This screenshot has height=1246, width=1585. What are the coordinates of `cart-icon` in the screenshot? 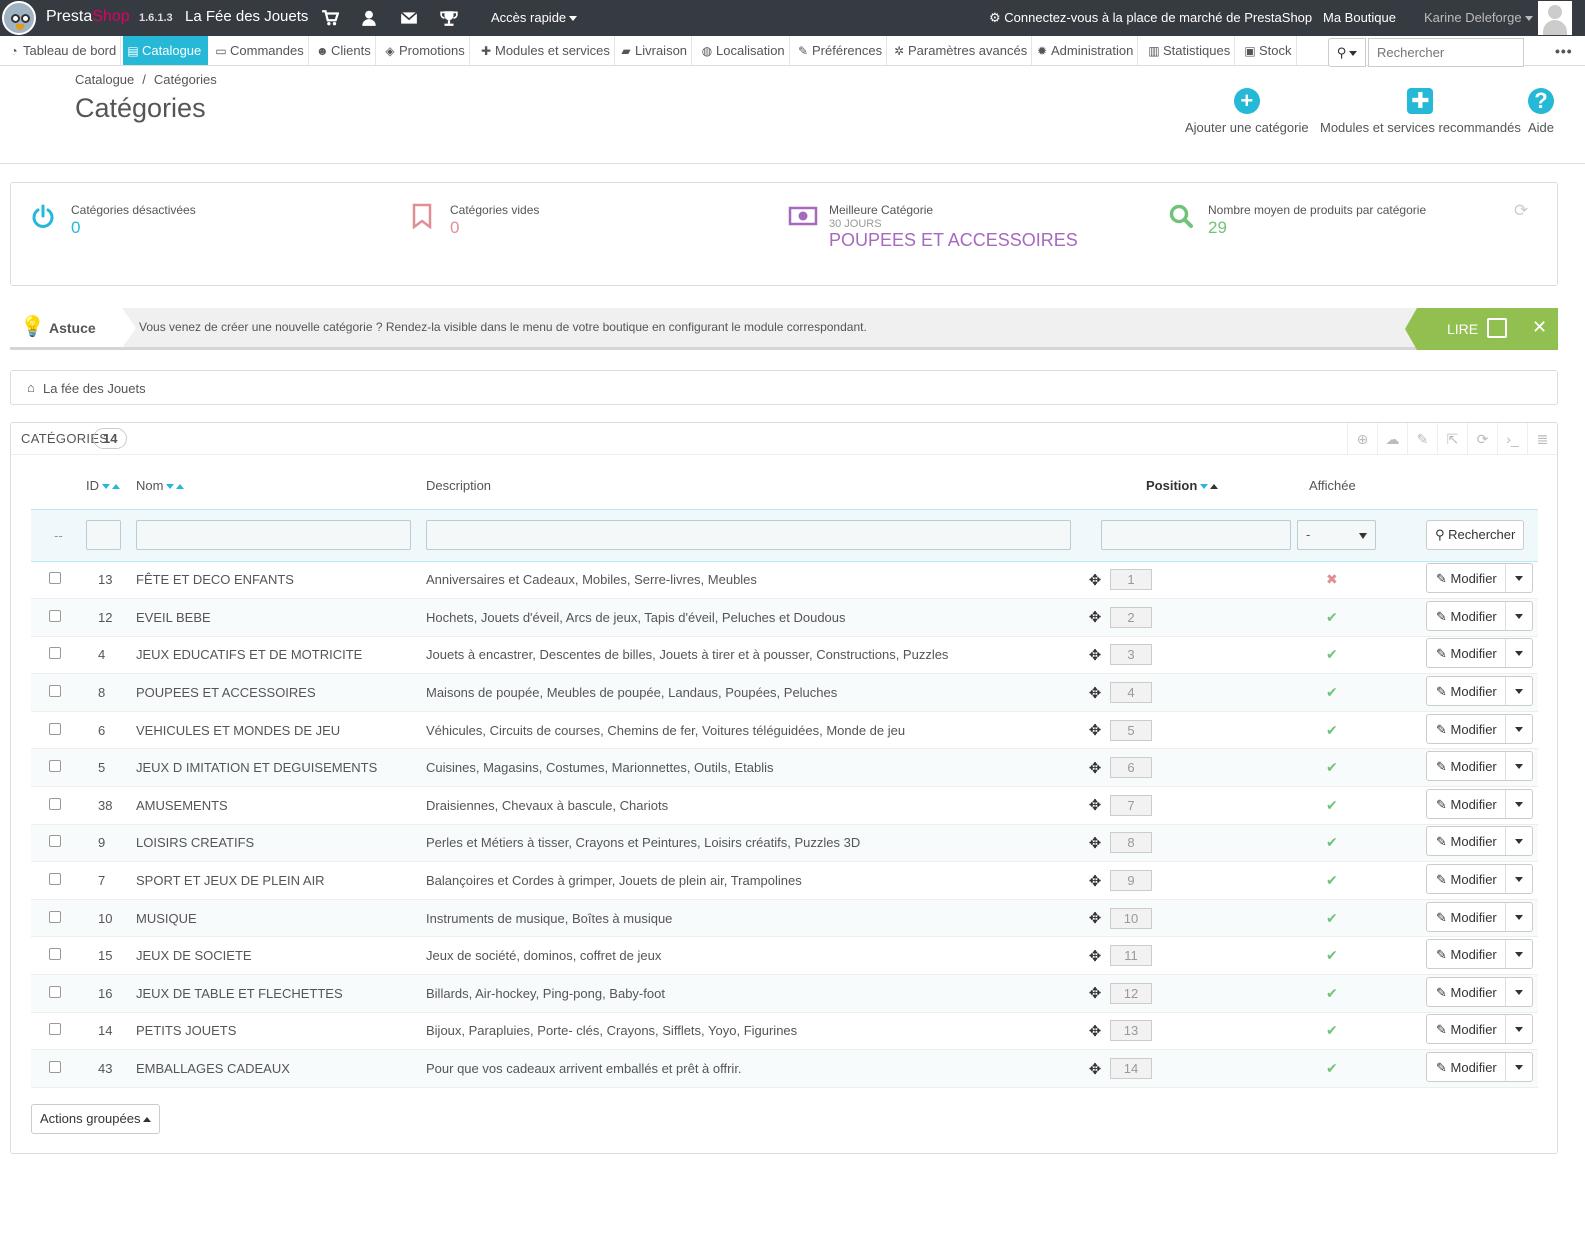 It's located at (330, 18).